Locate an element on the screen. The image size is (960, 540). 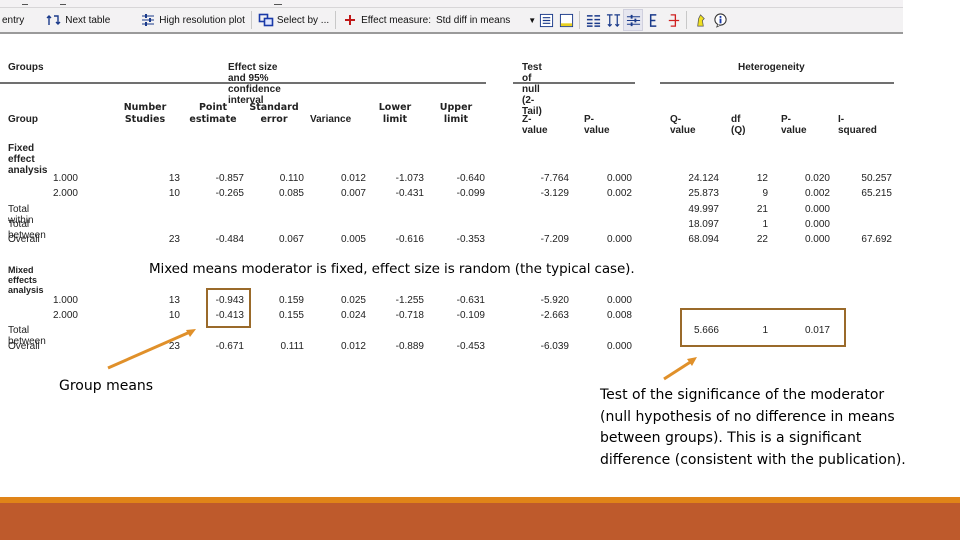
group-means-label: Group means is located at coordinates (106, 386).